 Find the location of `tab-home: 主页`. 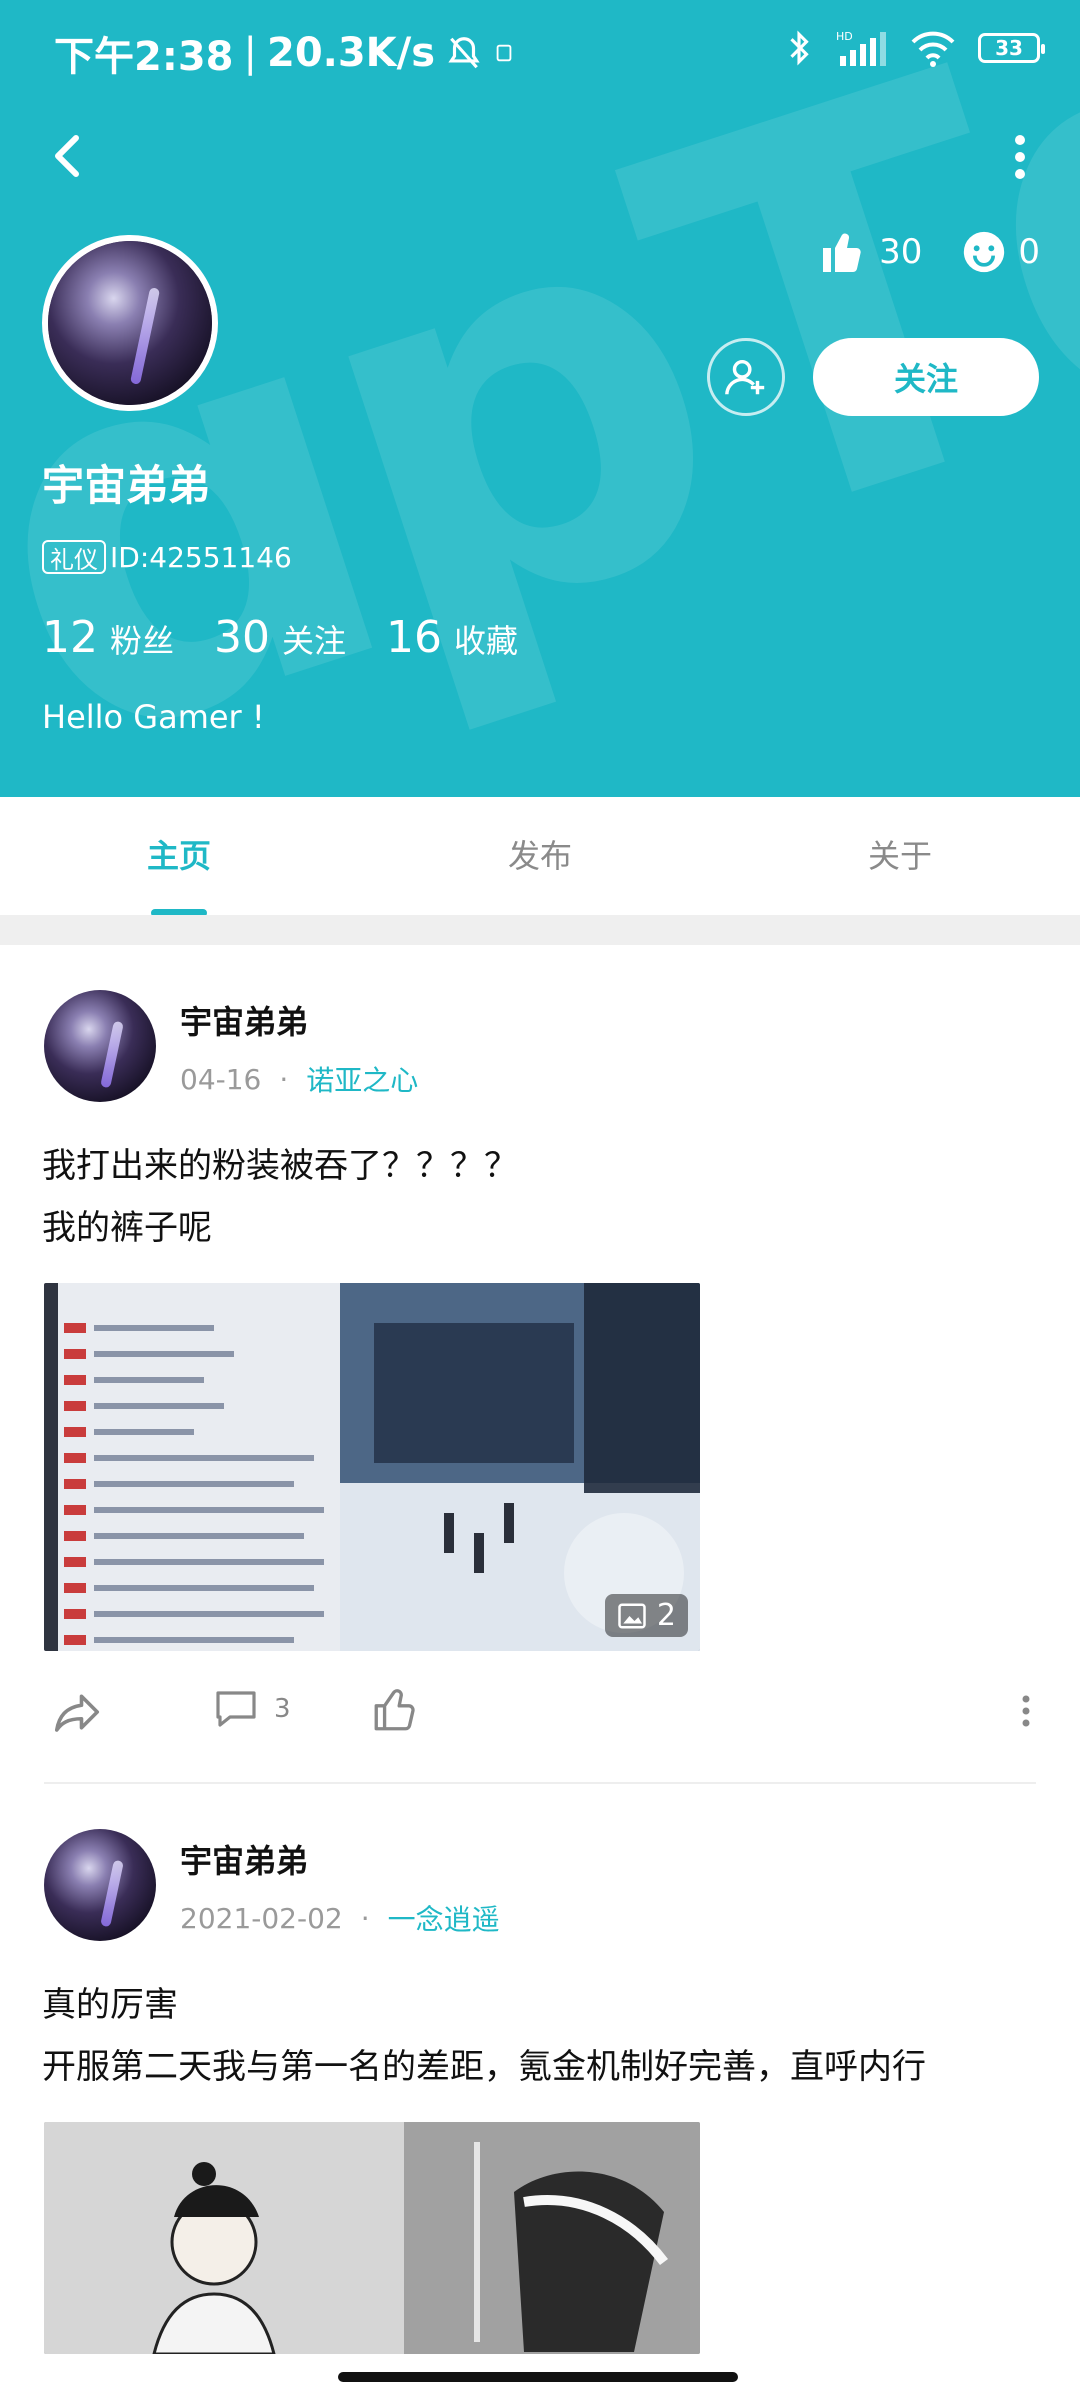

tab-home: 主页 is located at coordinates (179, 854).